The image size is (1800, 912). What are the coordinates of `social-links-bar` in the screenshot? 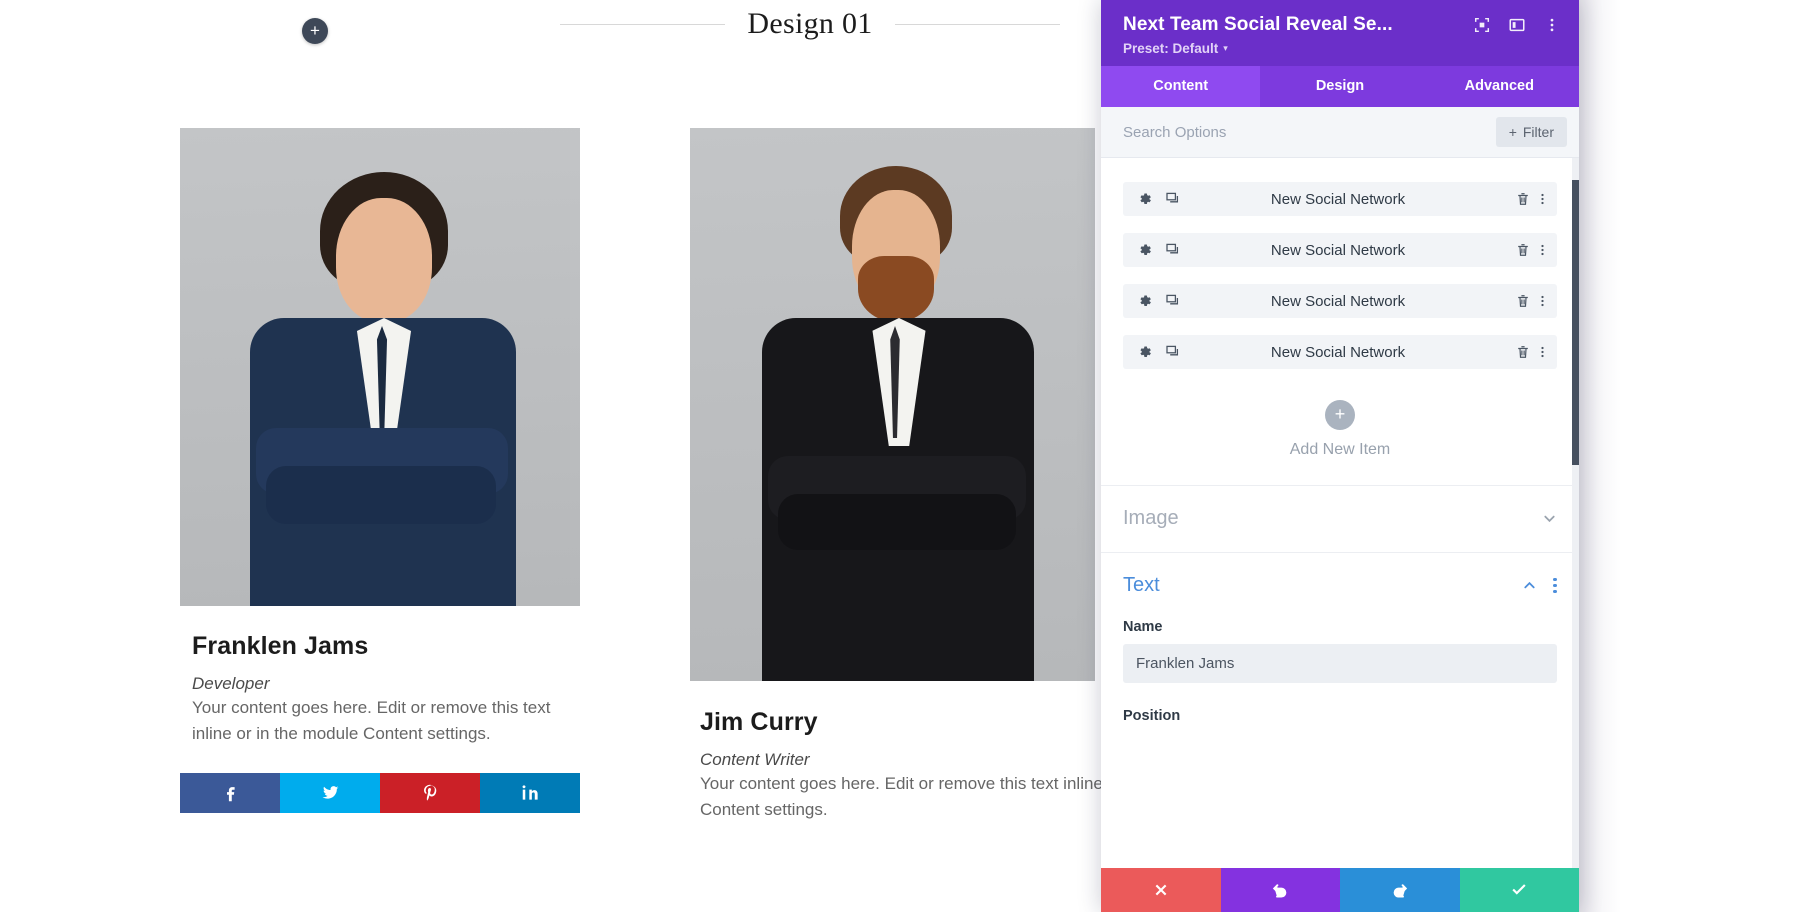 It's located at (380, 792).